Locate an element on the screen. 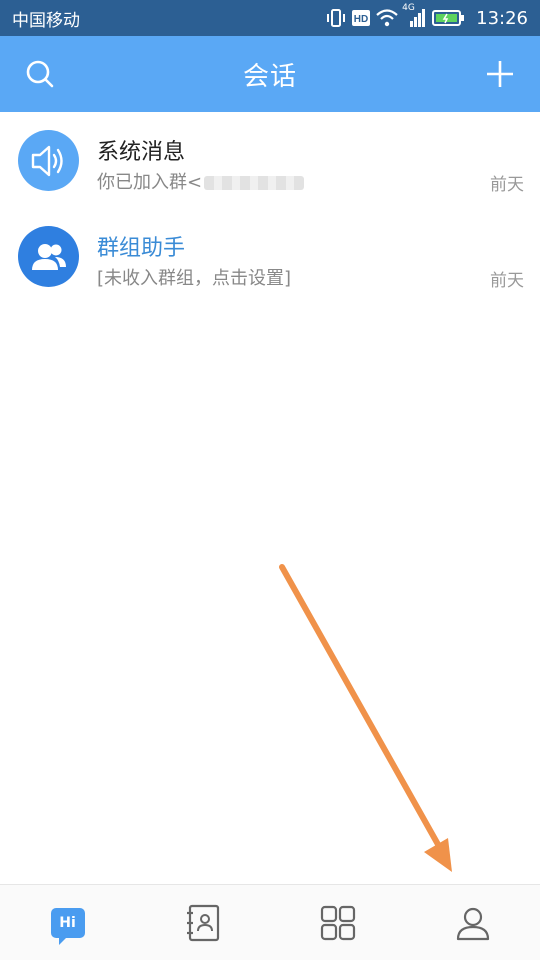 This screenshot has width=540, height=960. profile-icon is located at coordinates (472, 923).